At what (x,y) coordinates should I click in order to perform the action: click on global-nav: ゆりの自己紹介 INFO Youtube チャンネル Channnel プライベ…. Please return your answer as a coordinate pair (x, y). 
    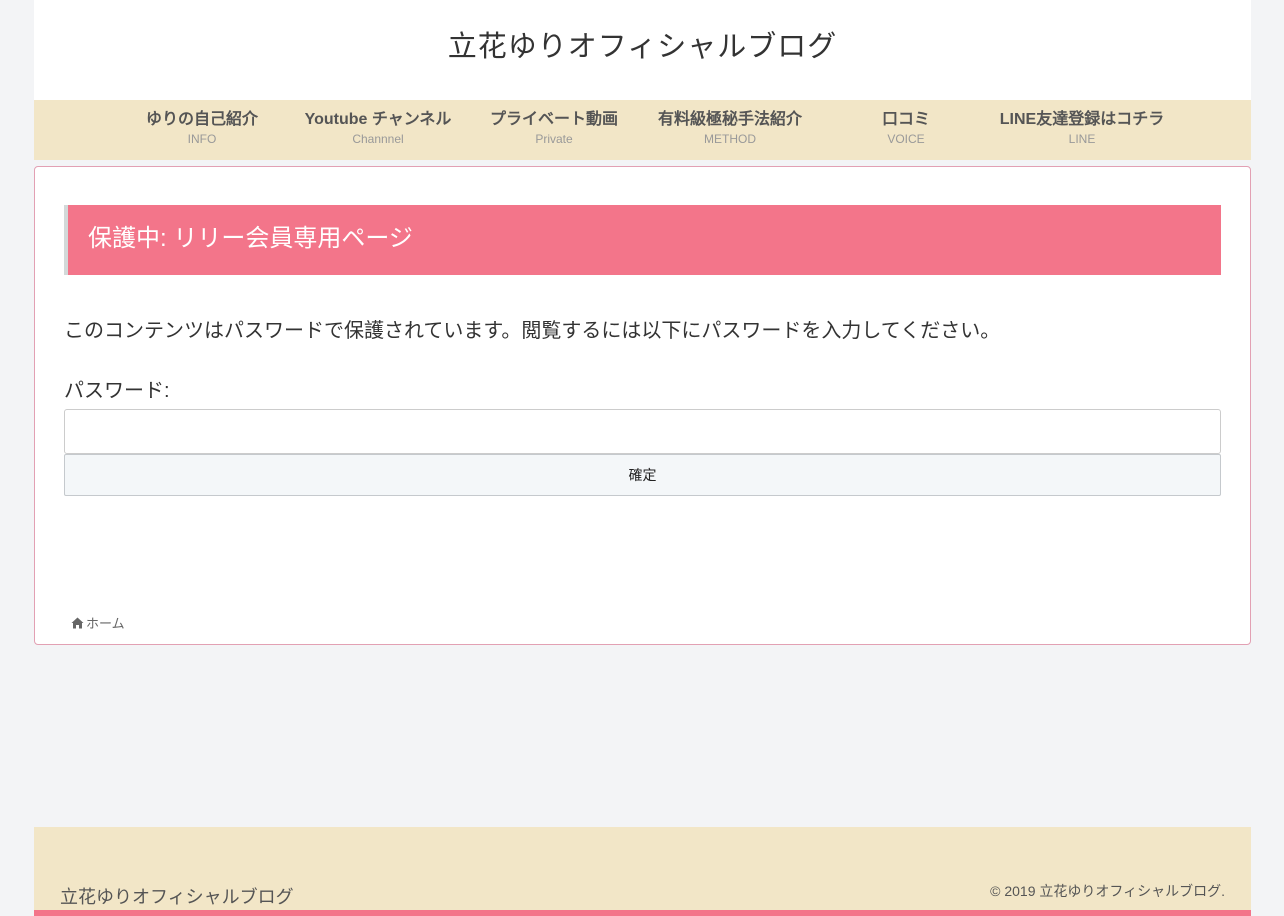
    Looking at the image, I should click on (642, 130).